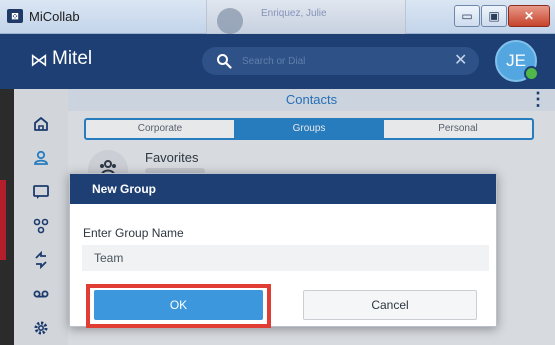 The height and width of the screenshot is (345, 555). What do you see at coordinates (467, 16) in the screenshot?
I see `minimize-button: ▭` at bounding box center [467, 16].